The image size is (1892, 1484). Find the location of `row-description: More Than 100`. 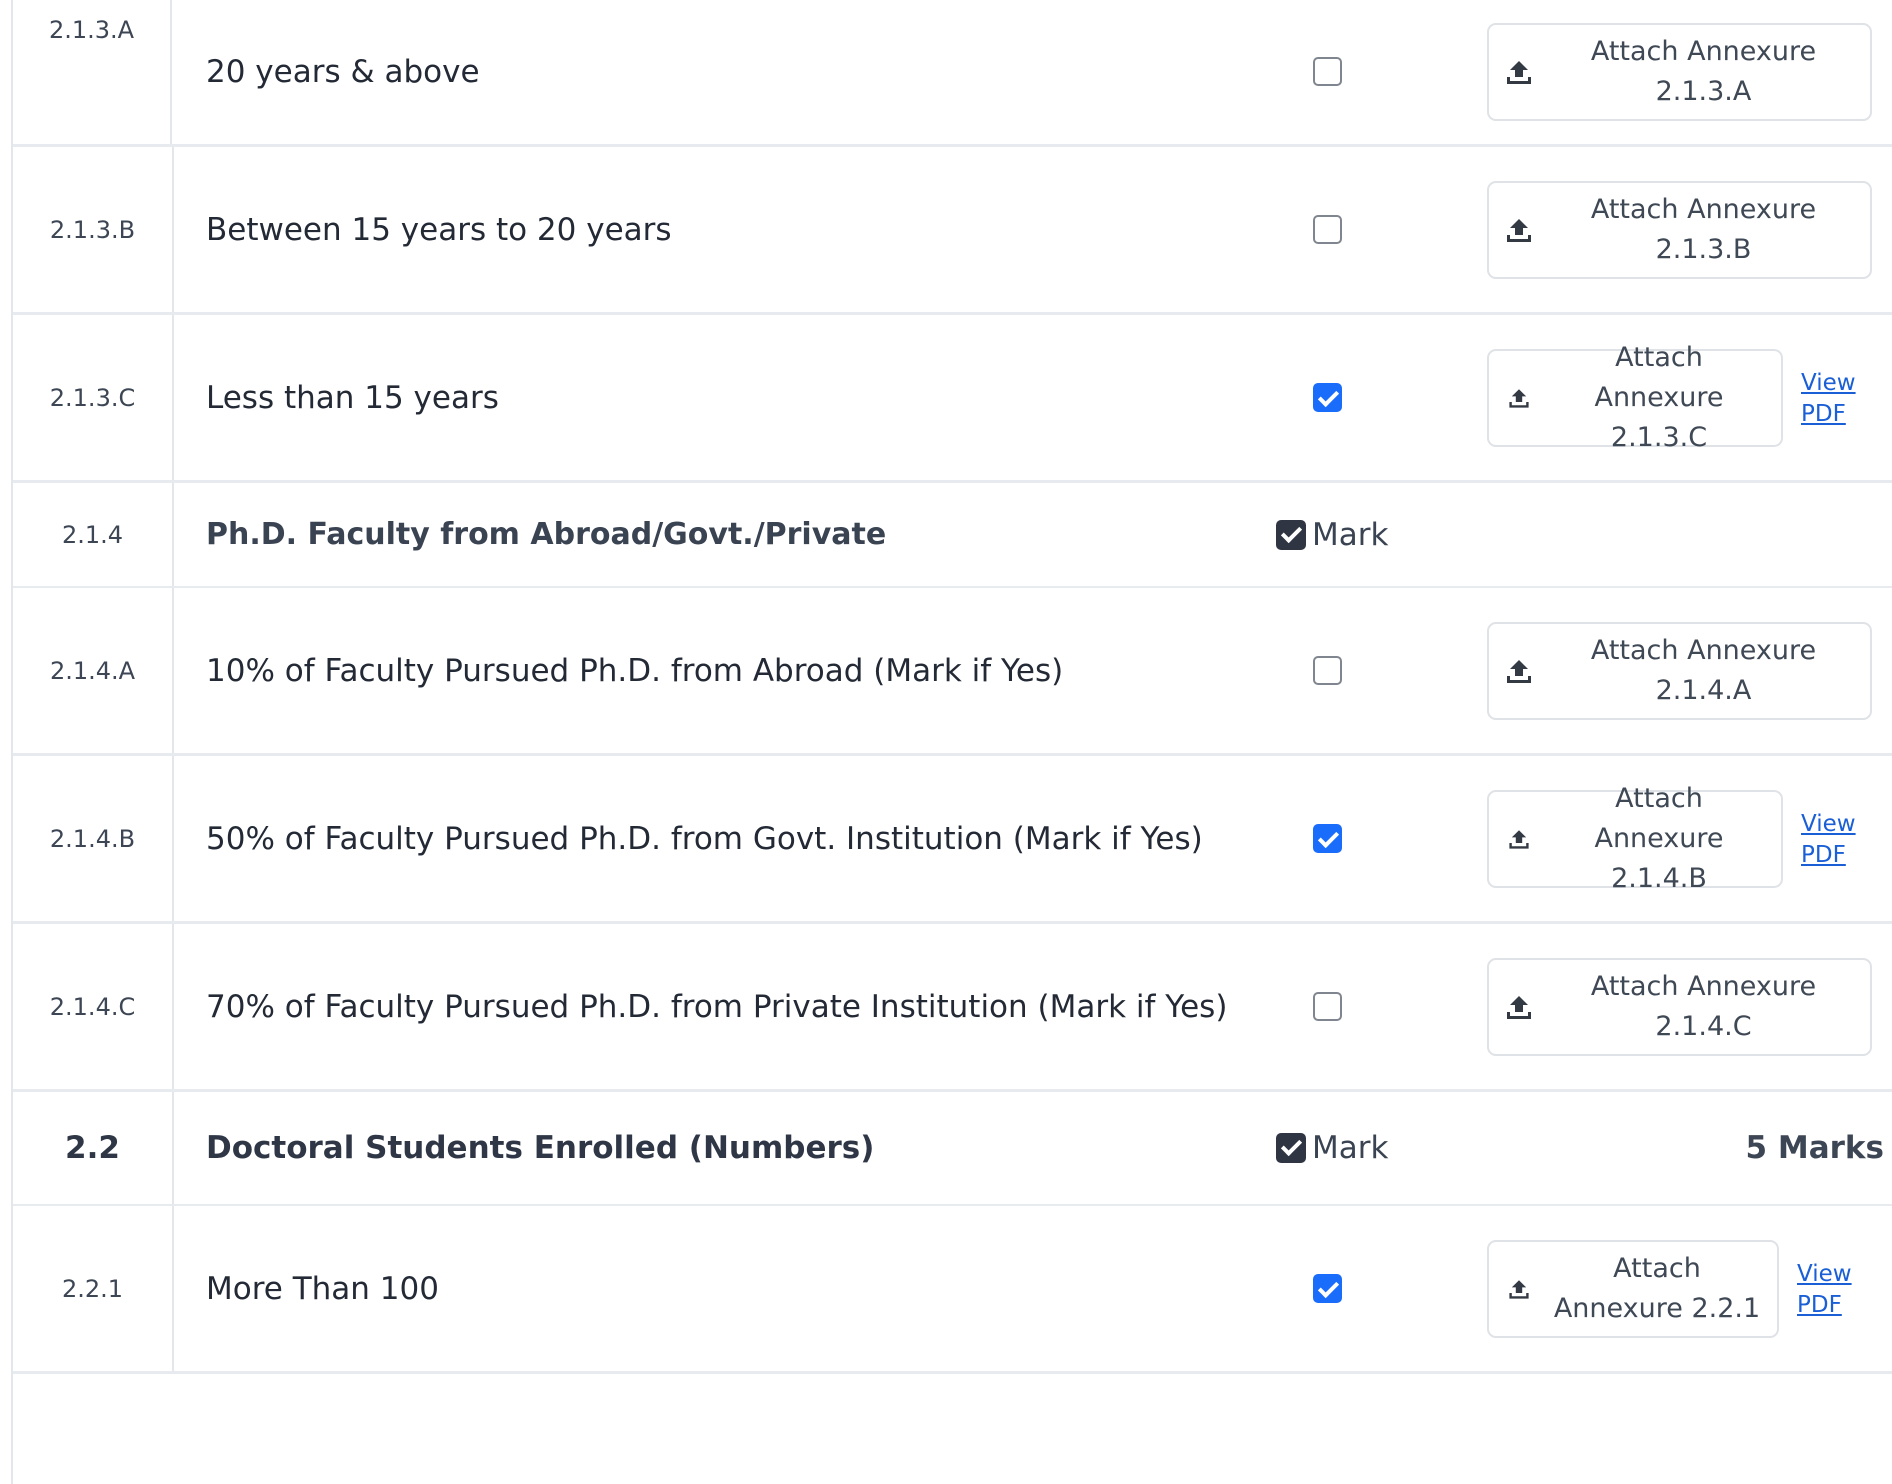

row-description: More Than 100 is located at coordinates (322, 1288).